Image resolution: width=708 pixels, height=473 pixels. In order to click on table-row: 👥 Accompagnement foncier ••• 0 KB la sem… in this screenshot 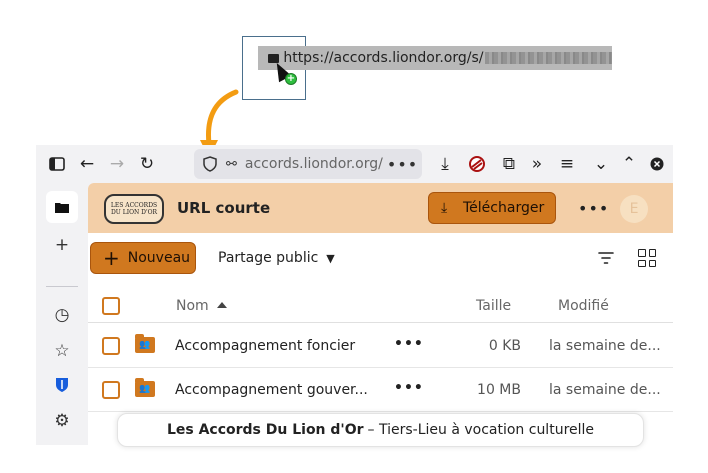, I will do `click(380, 346)`.